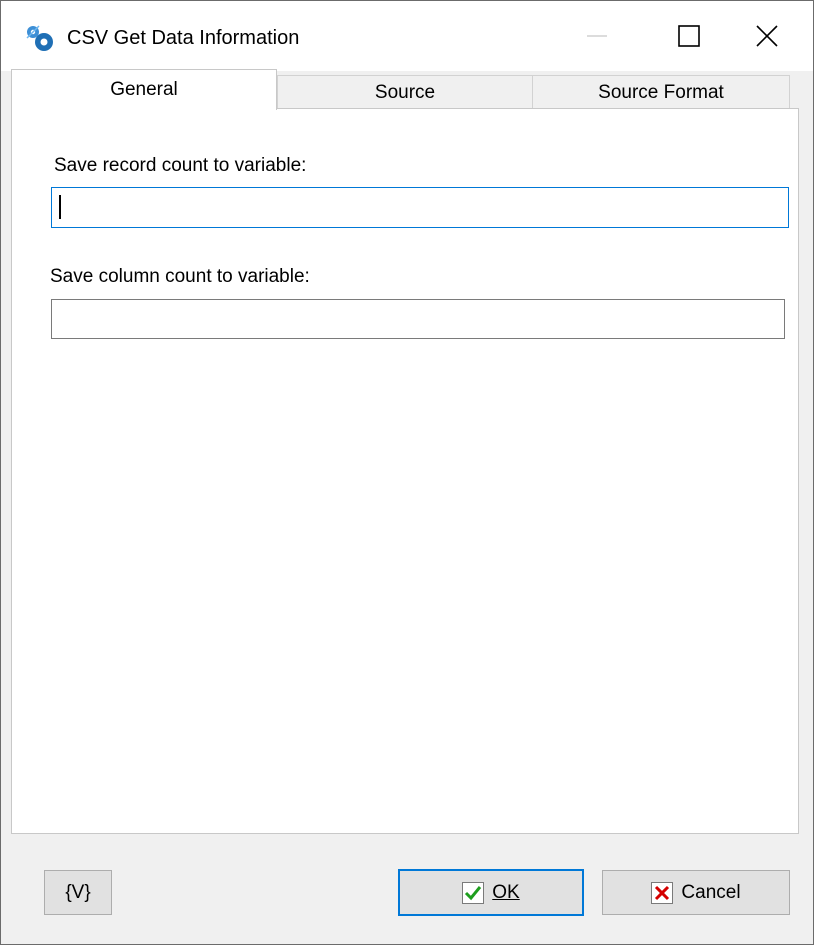 This screenshot has width=814, height=945. Describe the element at coordinates (473, 892) in the screenshot. I see `checkmark-icon` at that location.